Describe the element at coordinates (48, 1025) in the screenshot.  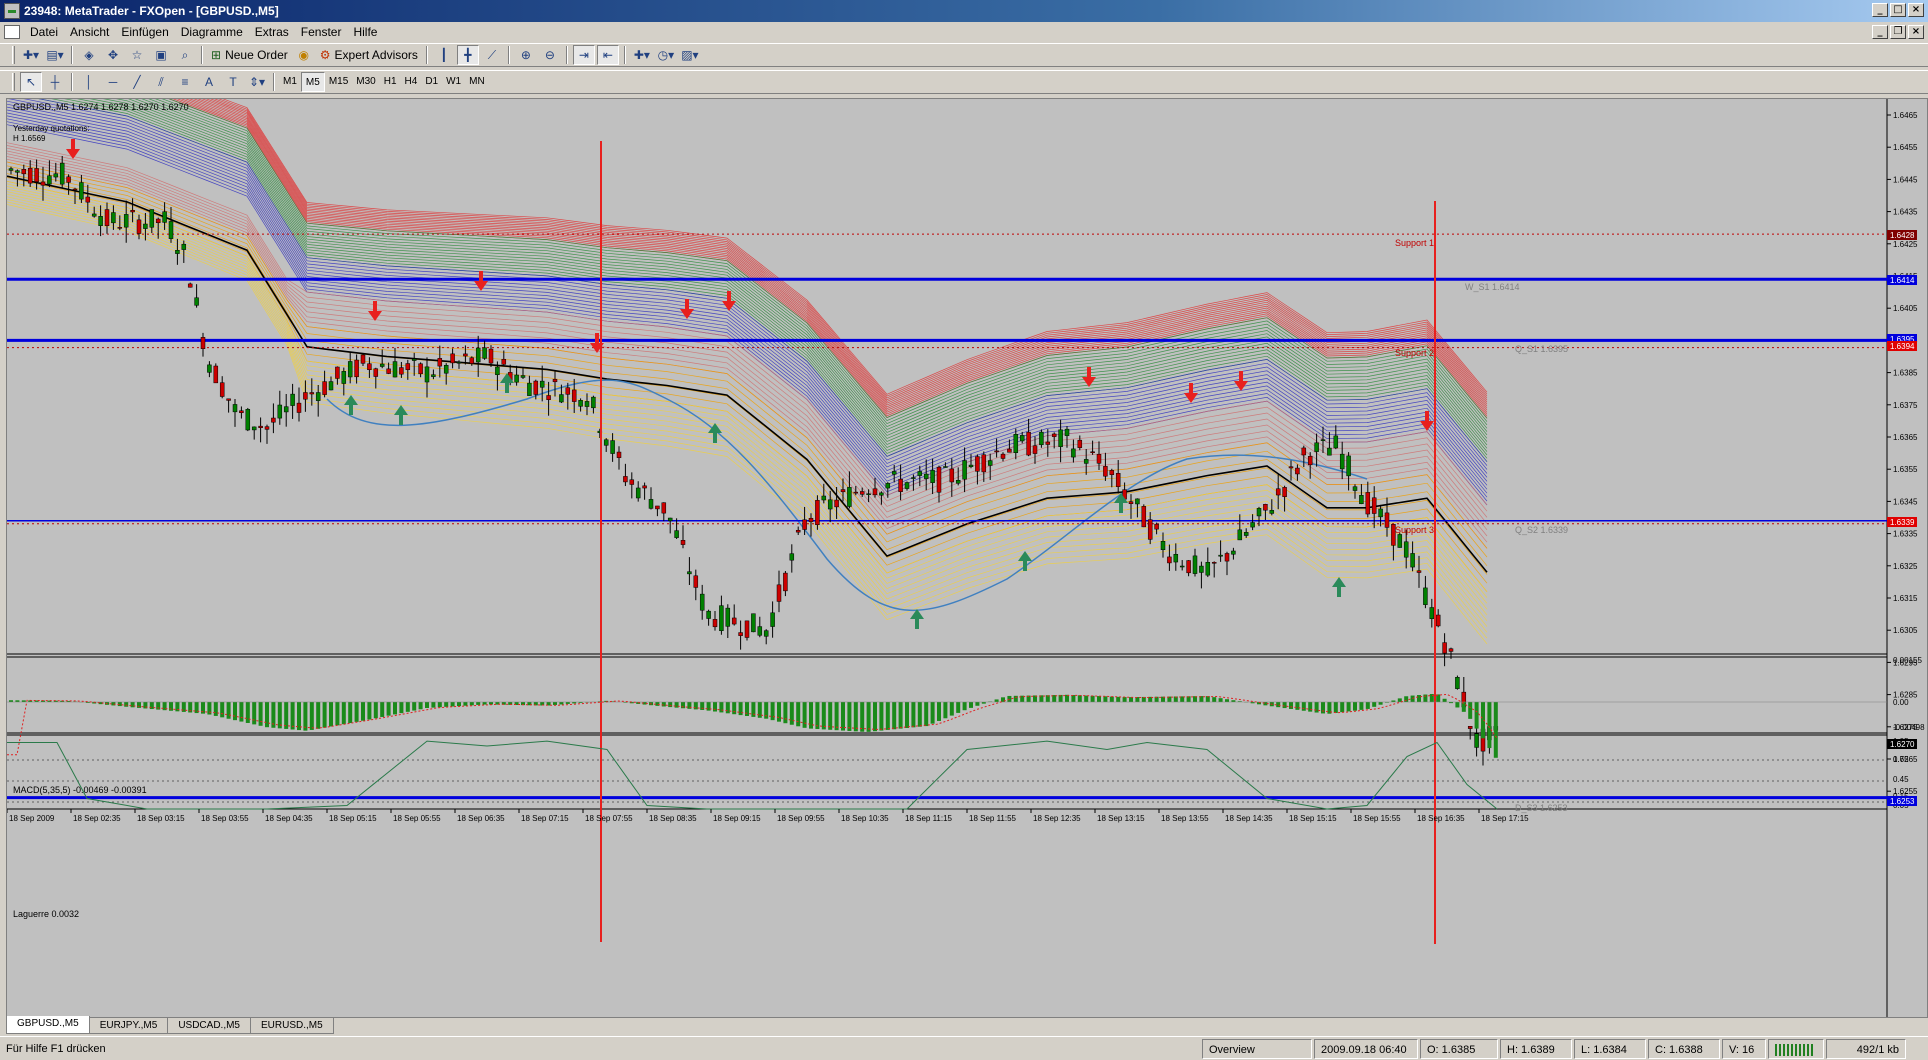
I see `tab-gbpusd: GBPUSD.,M5` at that location.